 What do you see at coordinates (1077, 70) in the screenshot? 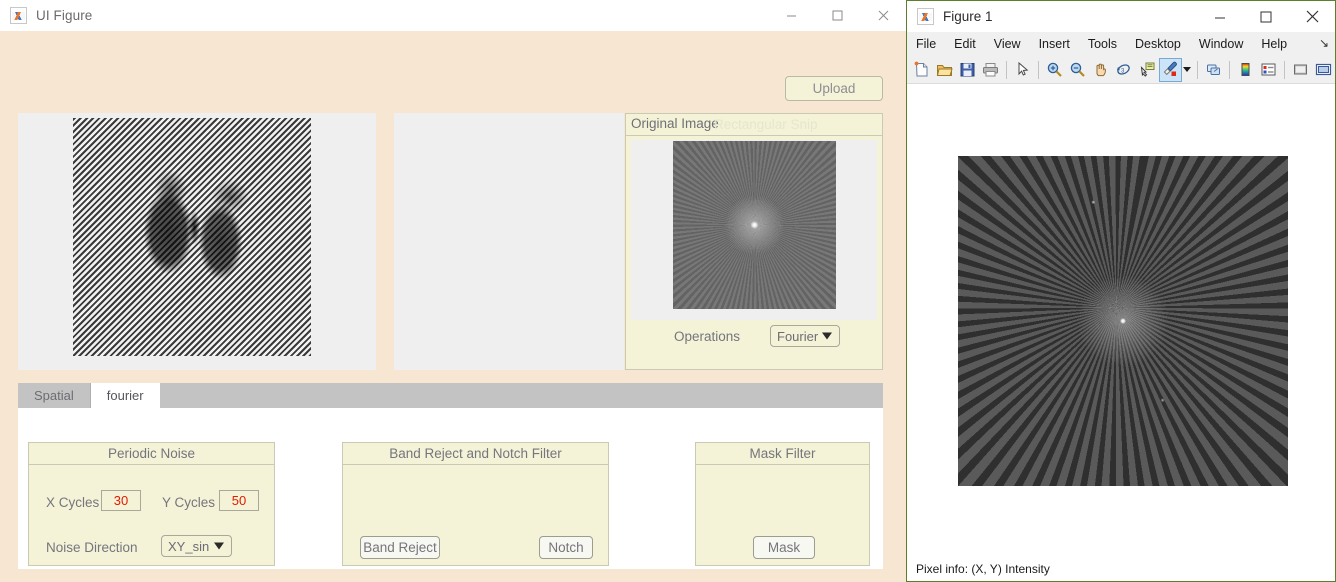
I see `zoom-out-icon` at bounding box center [1077, 70].